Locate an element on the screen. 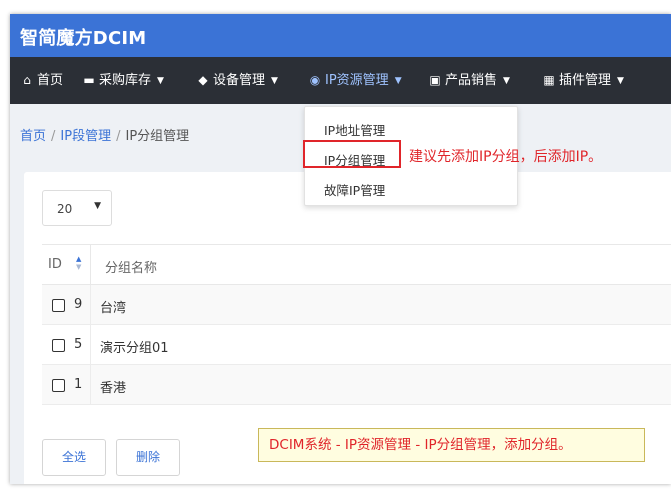 The width and height of the screenshot is (671, 495). breadcrumb-current: IP分组管理 is located at coordinates (157, 136).